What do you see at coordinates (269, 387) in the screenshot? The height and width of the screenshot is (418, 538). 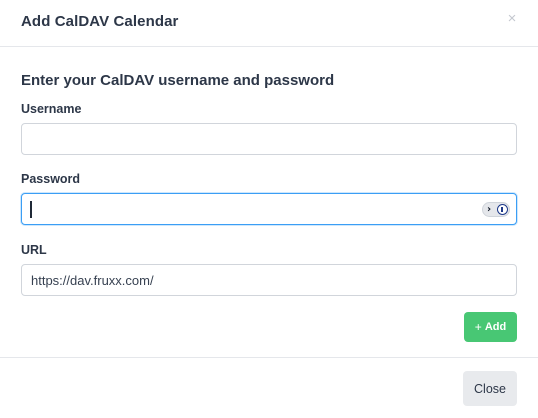 I see `modal-footer` at bounding box center [269, 387].